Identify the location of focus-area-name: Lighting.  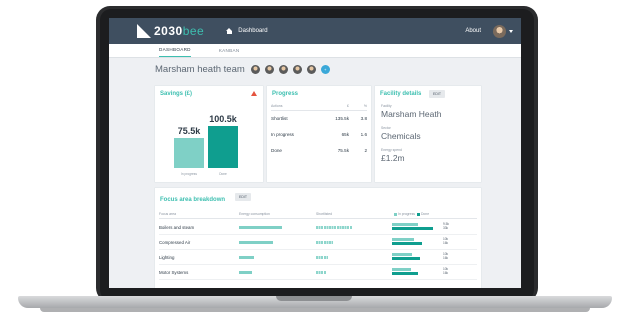
(167, 257).